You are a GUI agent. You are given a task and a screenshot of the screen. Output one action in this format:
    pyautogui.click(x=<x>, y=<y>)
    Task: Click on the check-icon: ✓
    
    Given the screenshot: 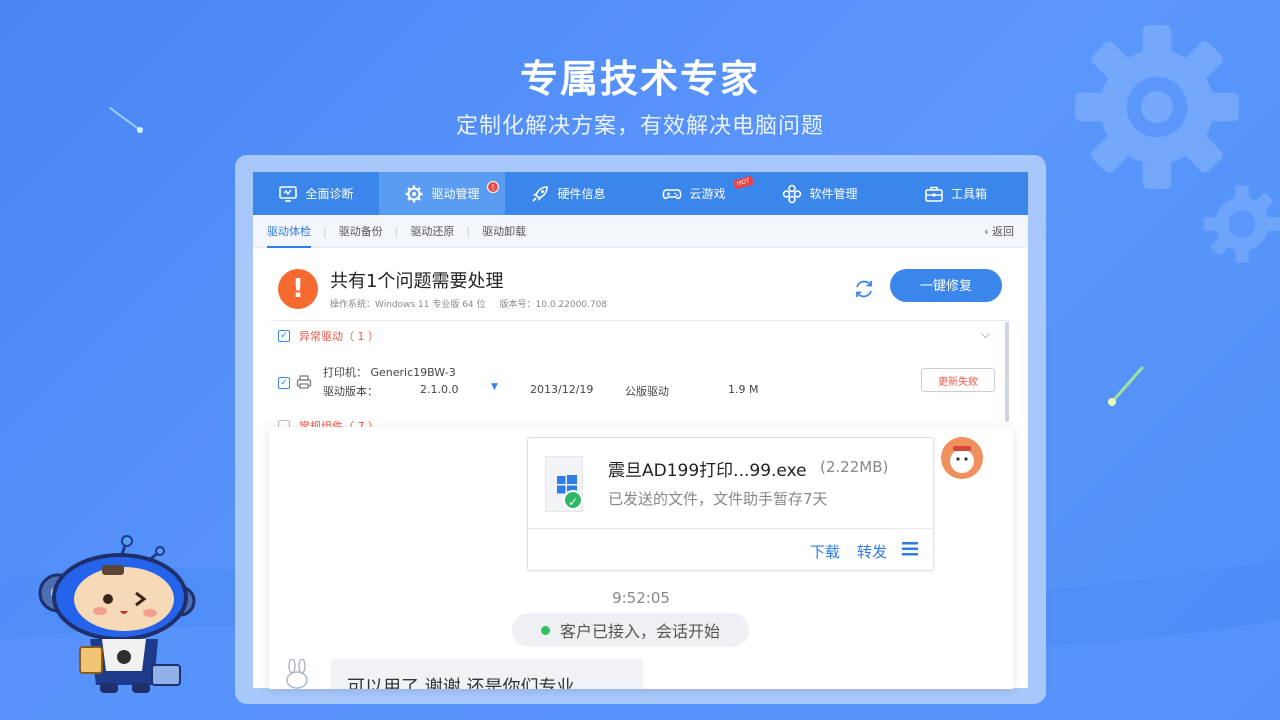 What is the action you would take?
    pyautogui.click(x=573, y=500)
    